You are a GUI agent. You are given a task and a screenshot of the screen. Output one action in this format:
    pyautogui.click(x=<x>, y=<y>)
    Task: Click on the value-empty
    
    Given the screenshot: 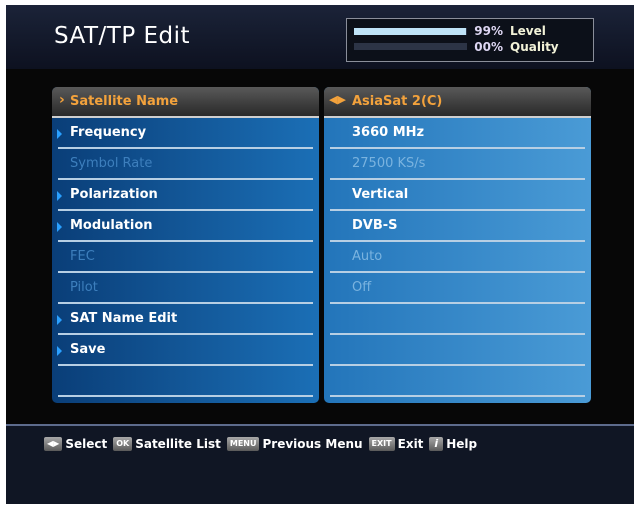 What is the action you would take?
    pyautogui.click(x=457, y=381)
    